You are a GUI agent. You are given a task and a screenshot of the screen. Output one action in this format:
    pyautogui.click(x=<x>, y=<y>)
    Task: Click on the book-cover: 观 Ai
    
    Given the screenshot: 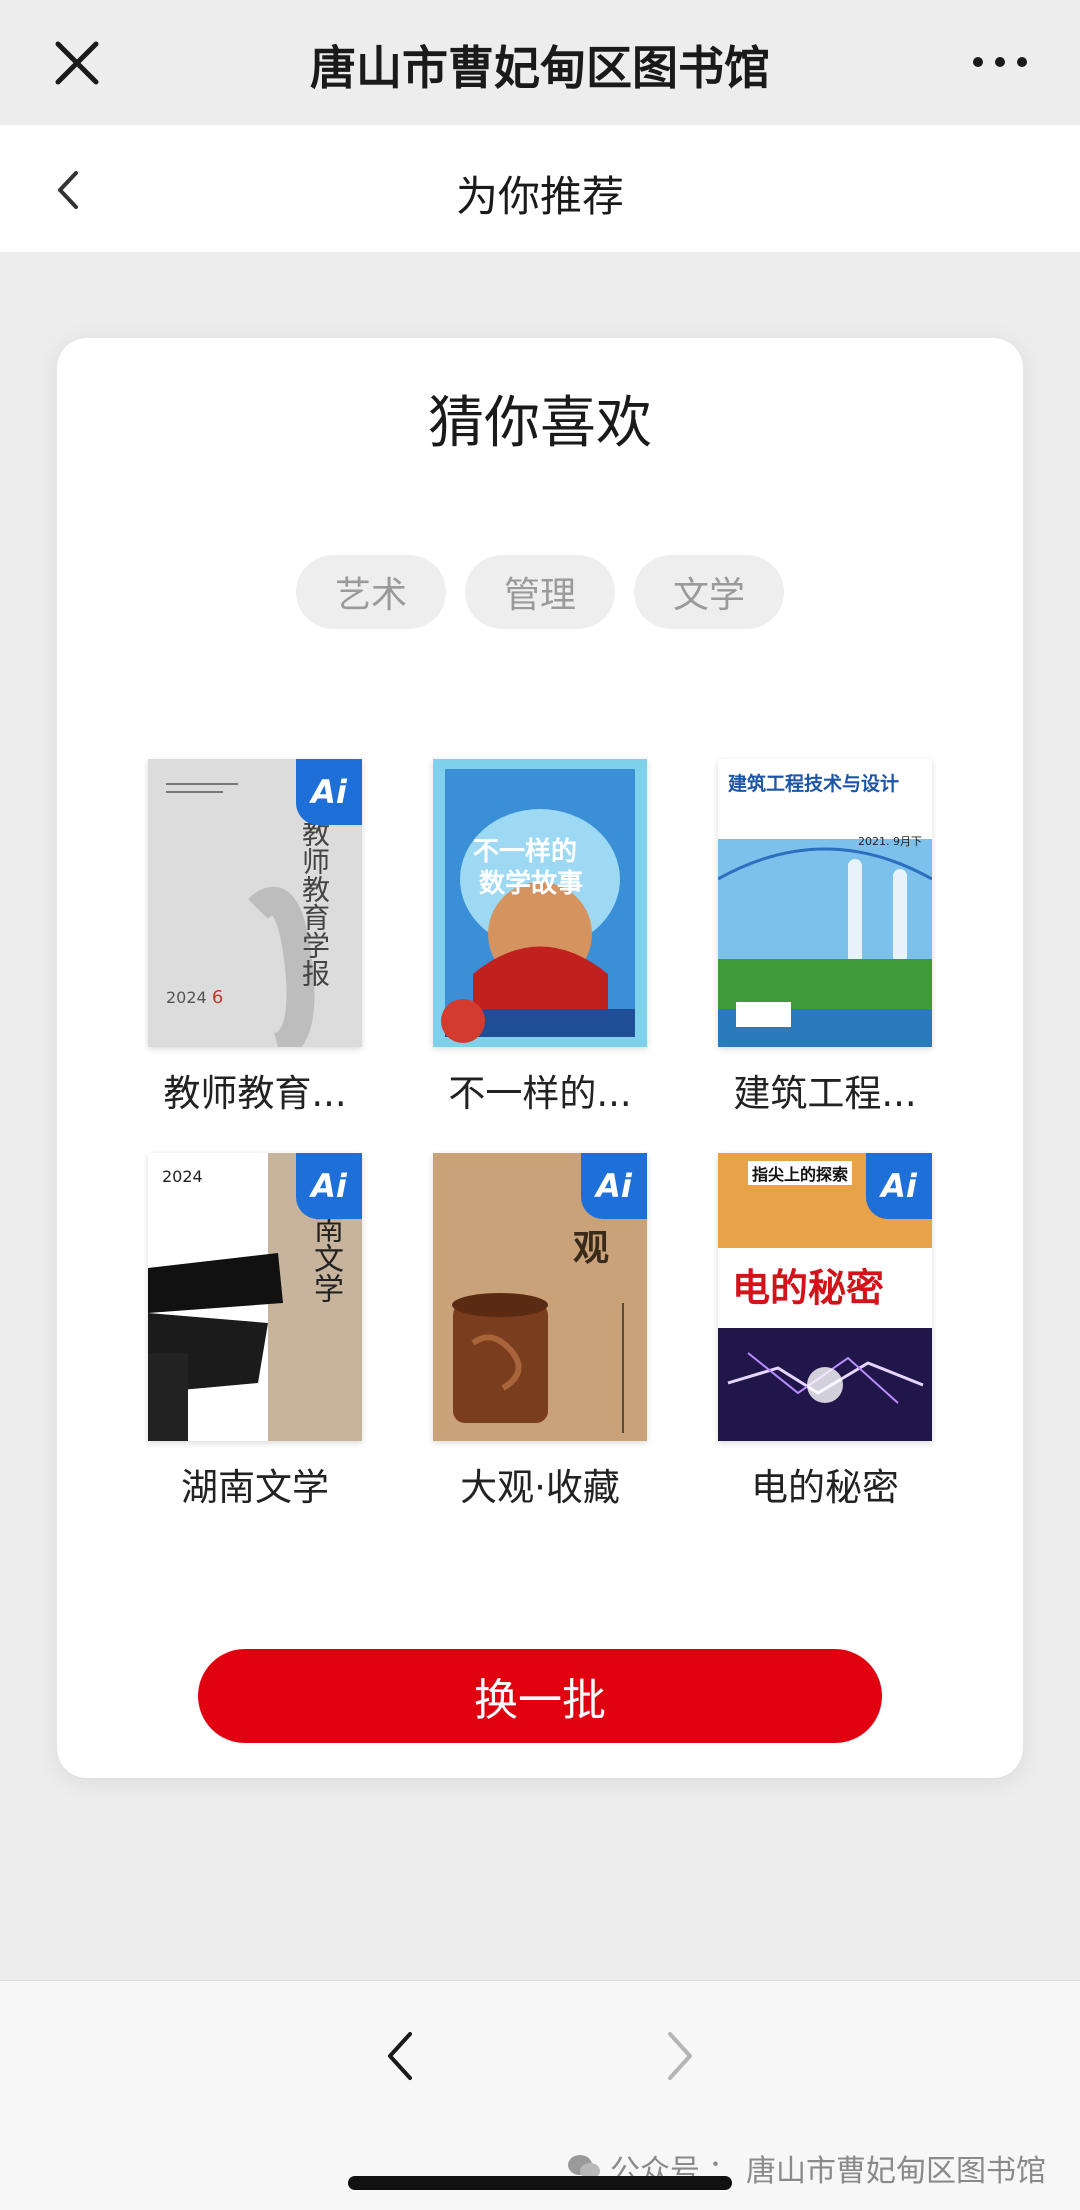 What is the action you would take?
    pyautogui.click(x=540, y=1297)
    